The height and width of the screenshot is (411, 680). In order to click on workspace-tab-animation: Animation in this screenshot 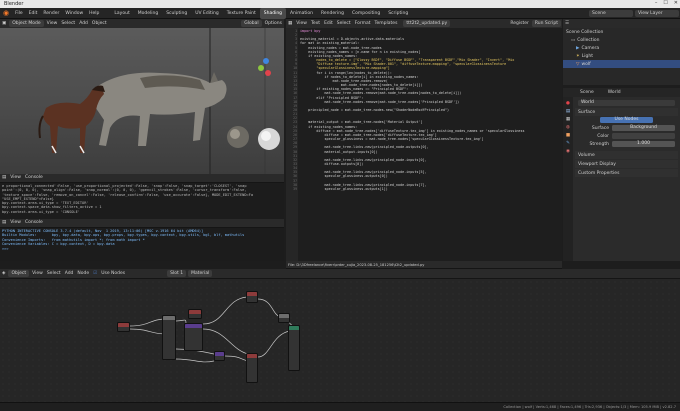, I will do `click(301, 13)`.